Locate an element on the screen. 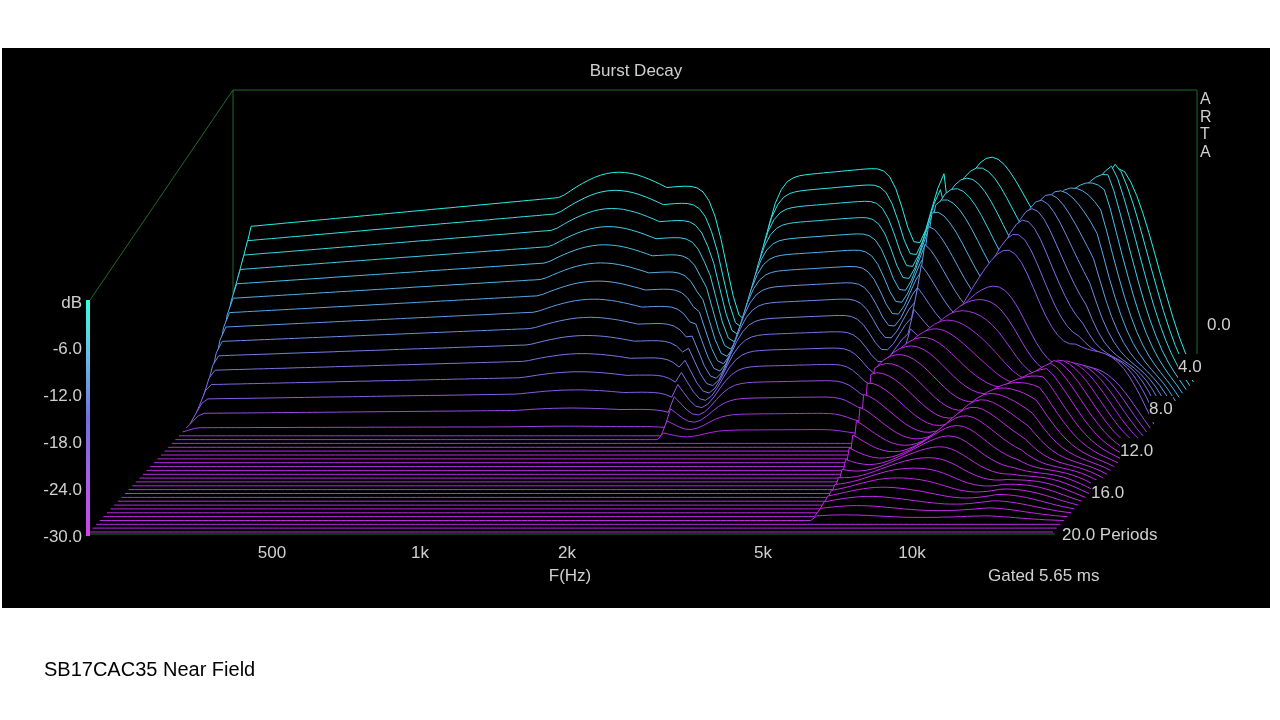 The height and width of the screenshot is (720, 1280). caption: SB17CAC35 Near Field is located at coordinates (150, 669).